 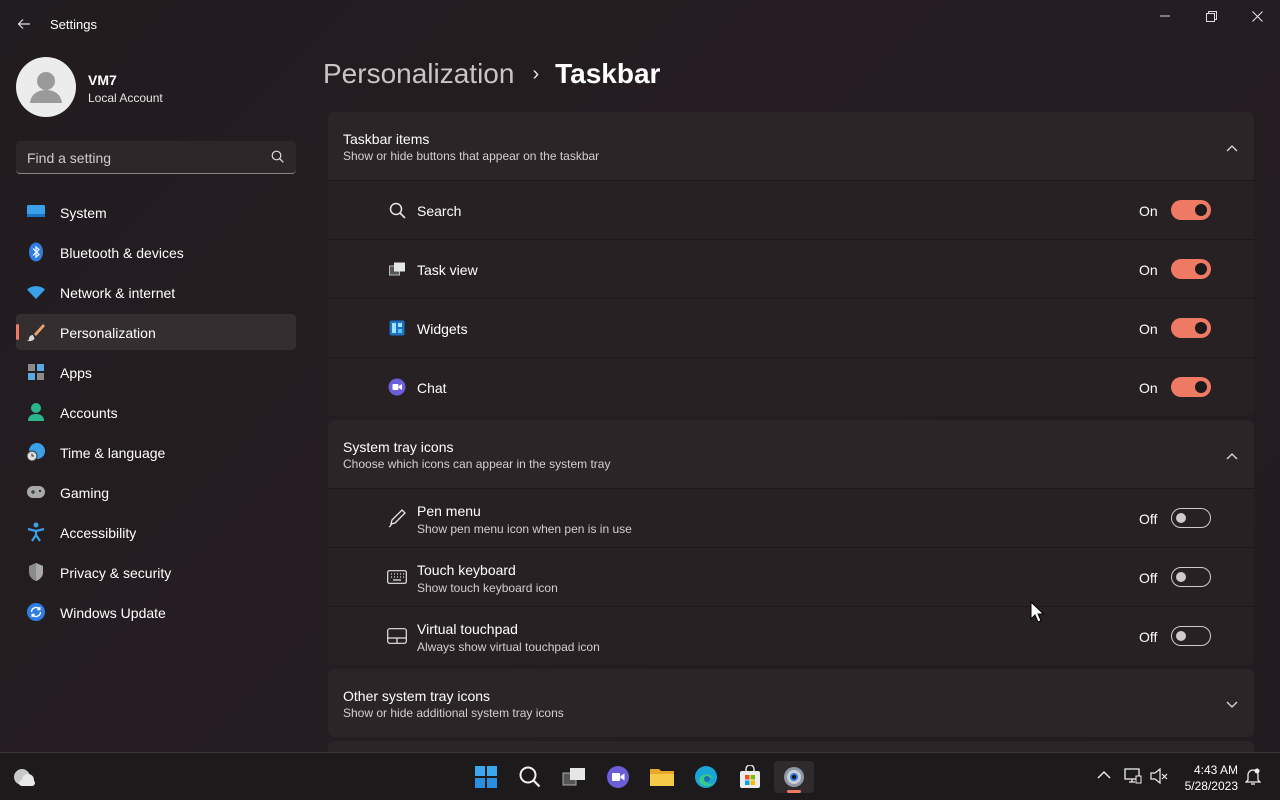 What do you see at coordinates (1148, 578) in the screenshot?
I see `toggle-state: Off` at bounding box center [1148, 578].